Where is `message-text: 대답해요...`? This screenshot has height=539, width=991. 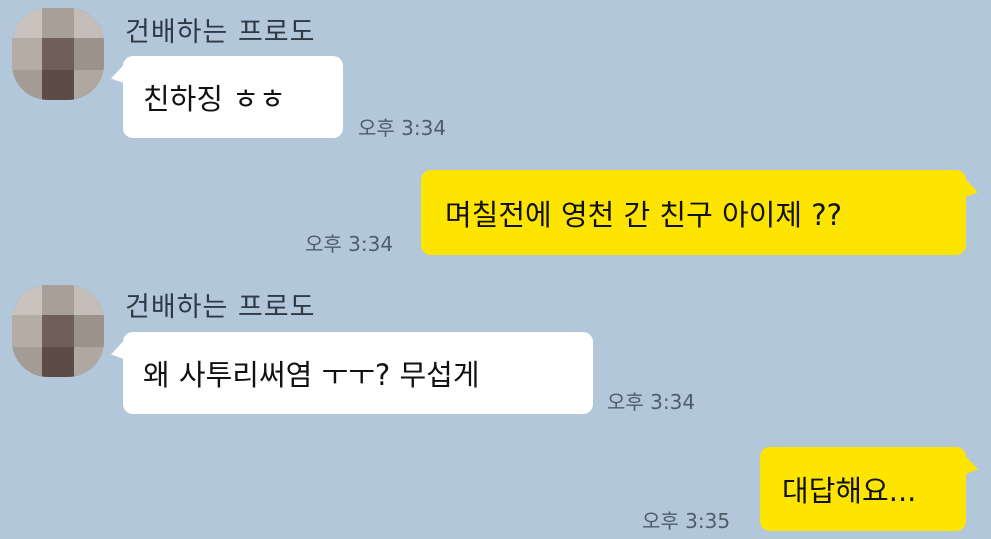 message-text: 대답해요... is located at coordinates (849, 491).